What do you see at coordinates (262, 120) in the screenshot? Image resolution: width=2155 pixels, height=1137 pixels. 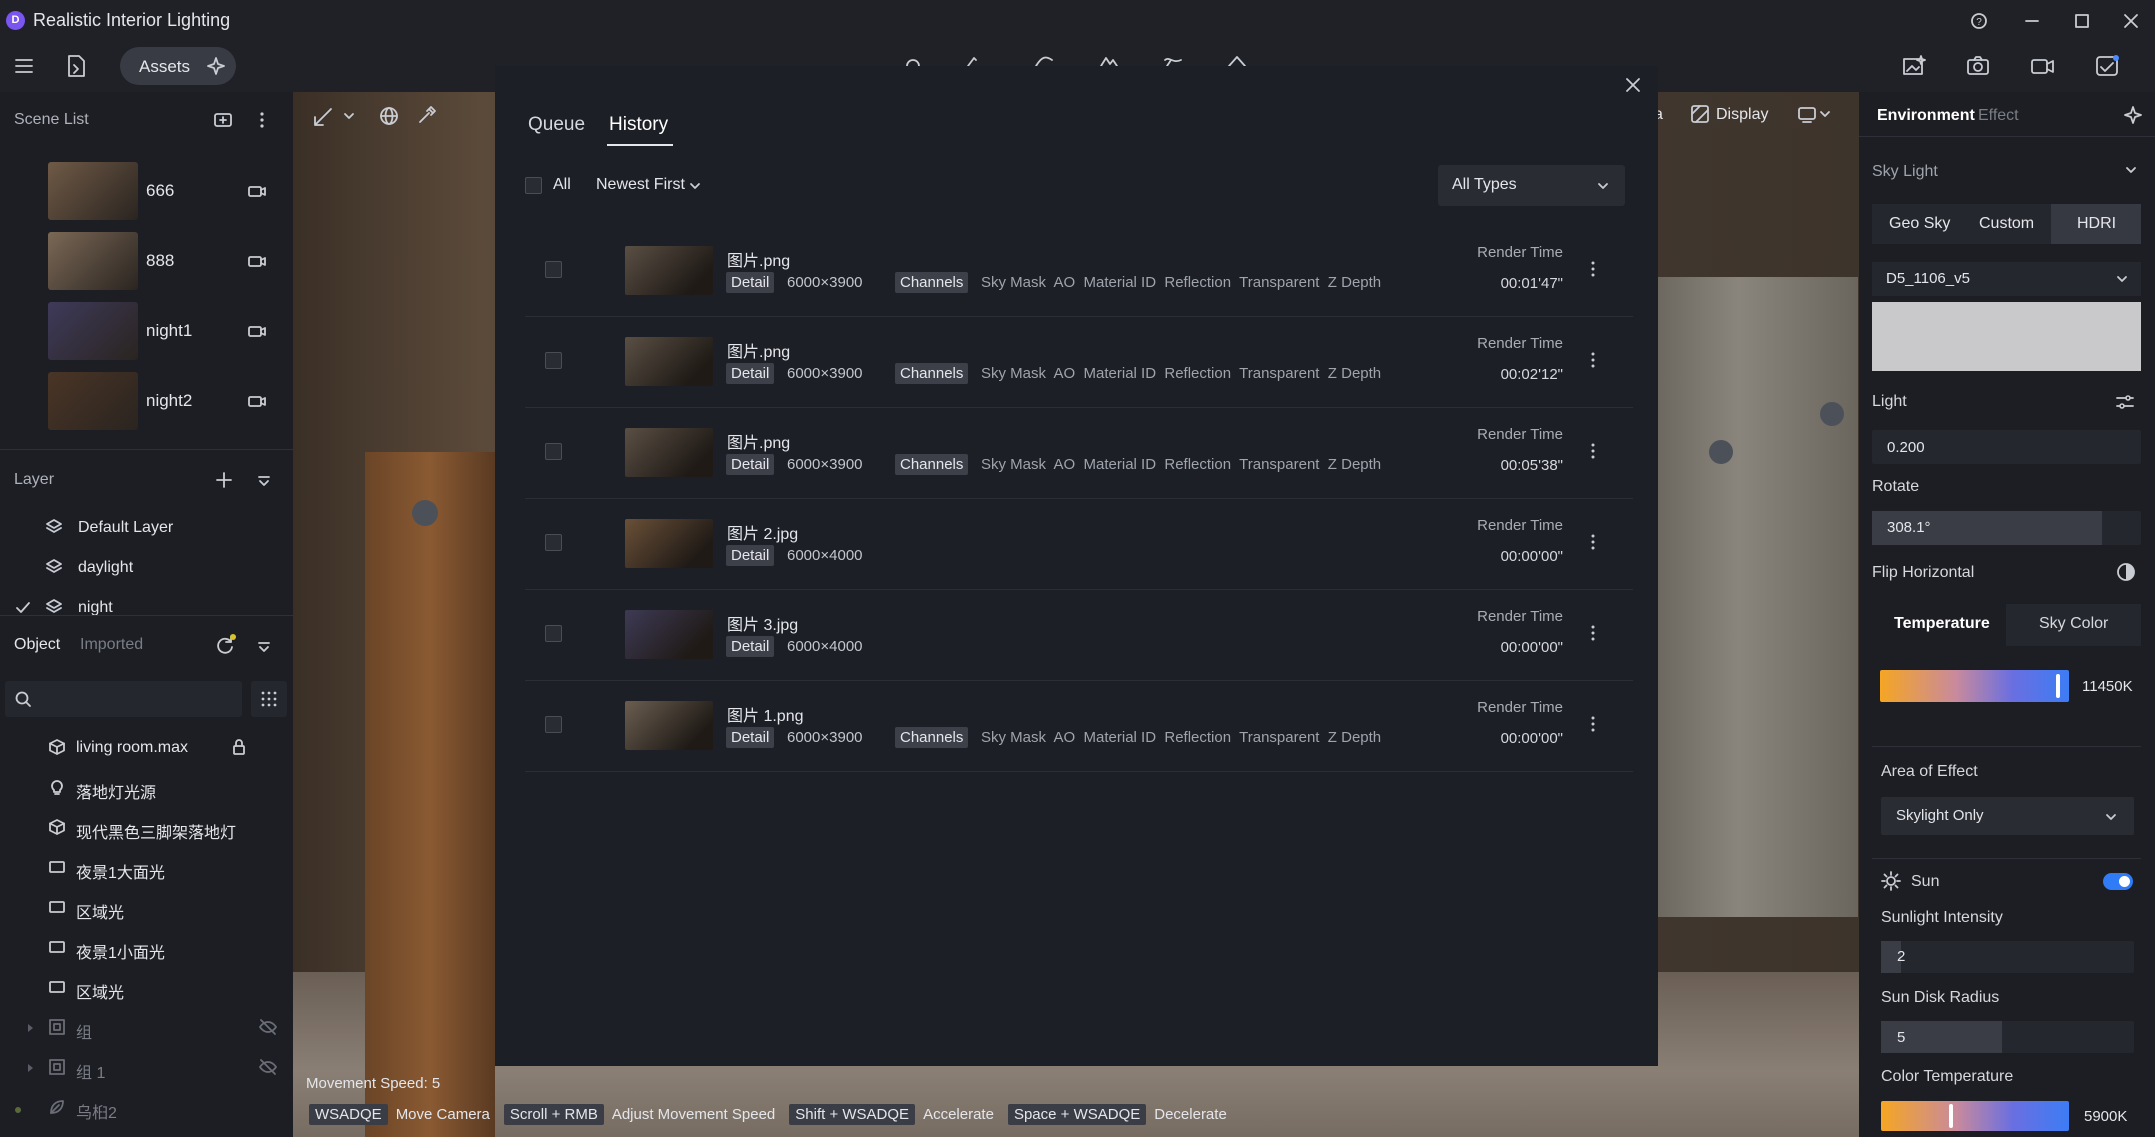 I see `scene-more-icon` at bounding box center [262, 120].